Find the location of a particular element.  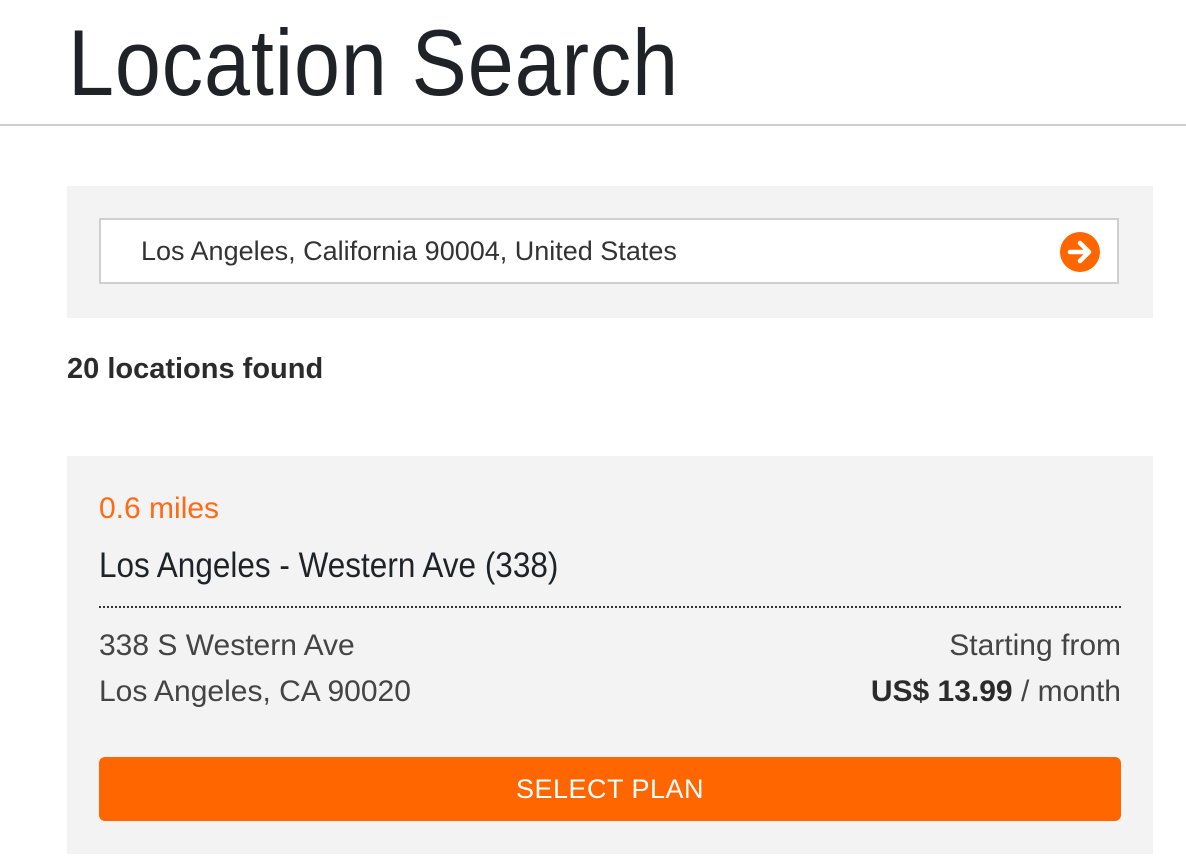

price-amount: US$ 13.99 is located at coordinates (941, 691).